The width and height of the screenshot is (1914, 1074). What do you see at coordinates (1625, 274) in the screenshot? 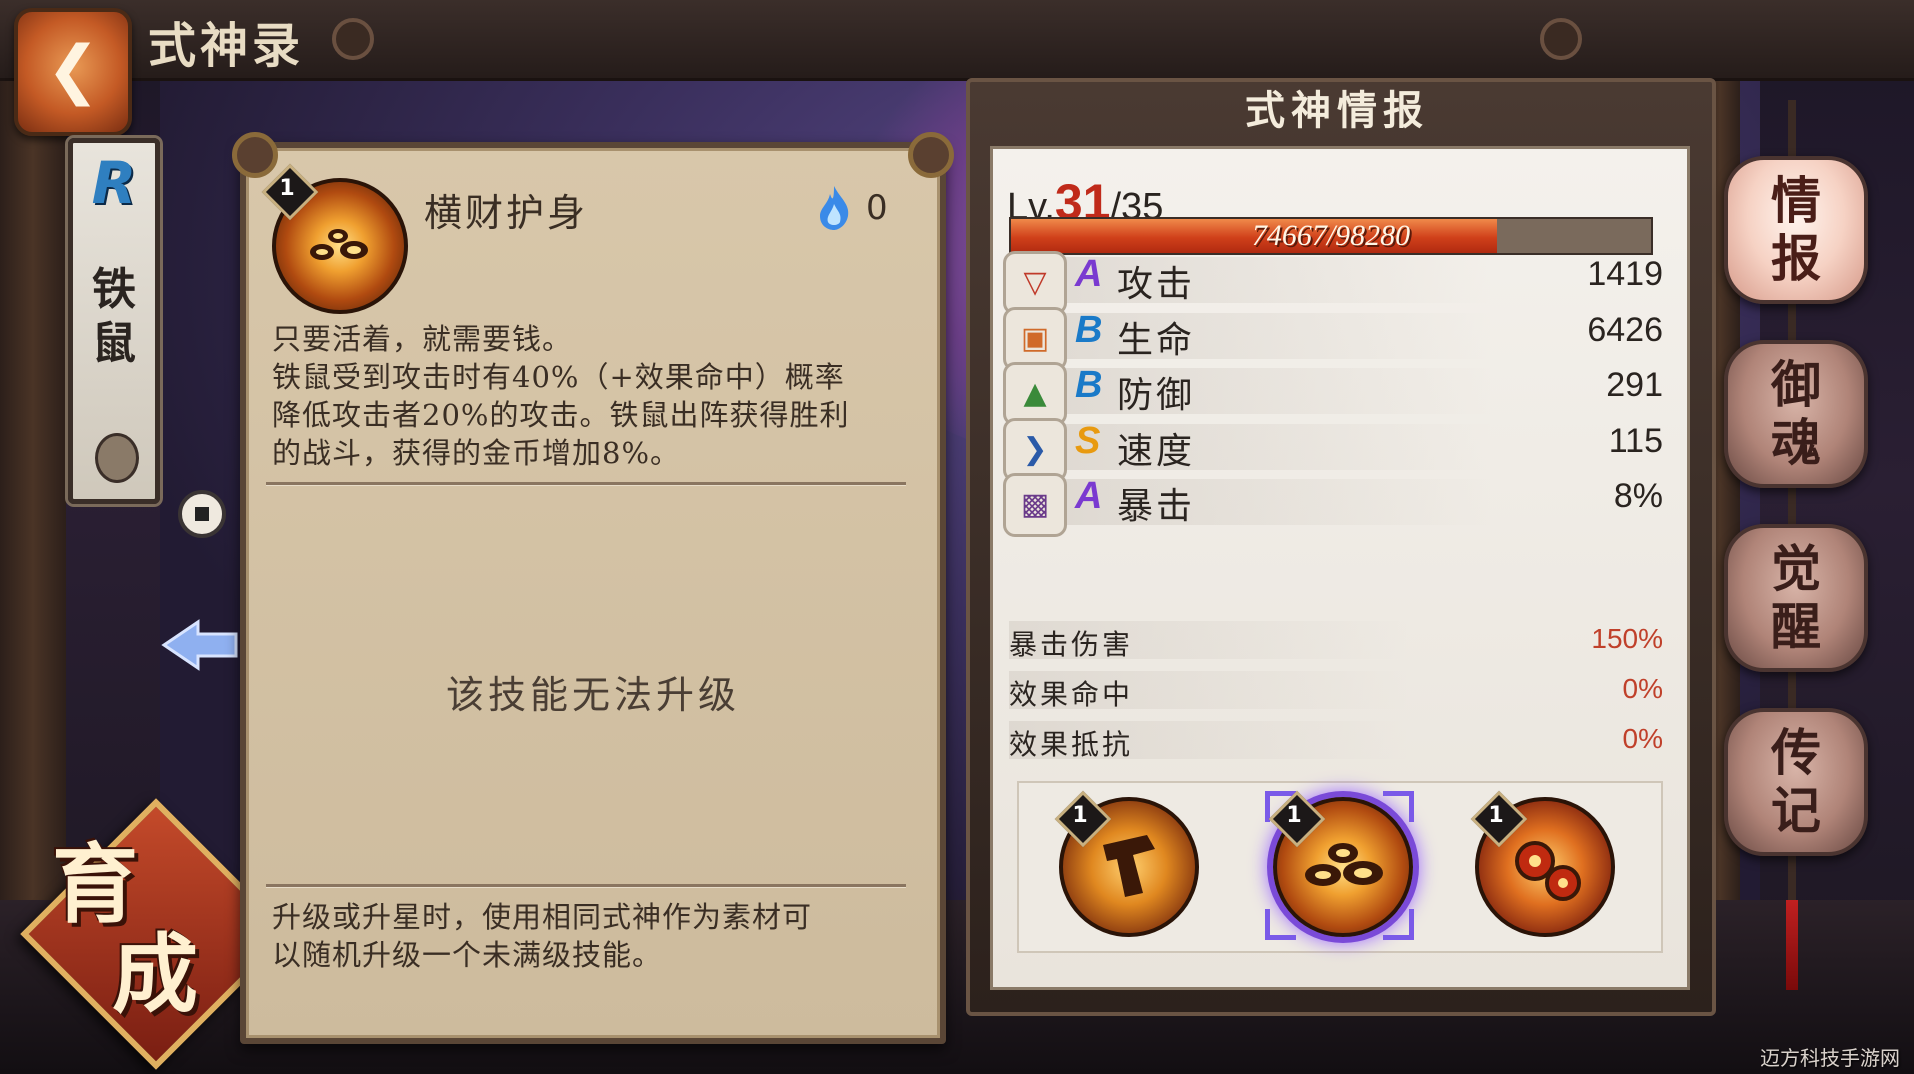
I see `stat-value: 1419` at bounding box center [1625, 274].